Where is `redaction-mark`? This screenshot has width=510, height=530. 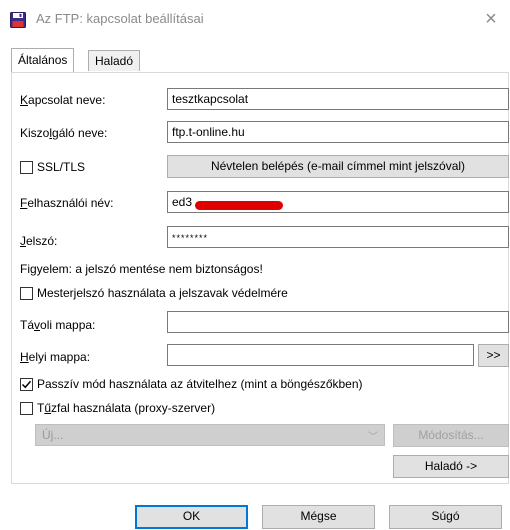 redaction-mark is located at coordinates (239, 205).